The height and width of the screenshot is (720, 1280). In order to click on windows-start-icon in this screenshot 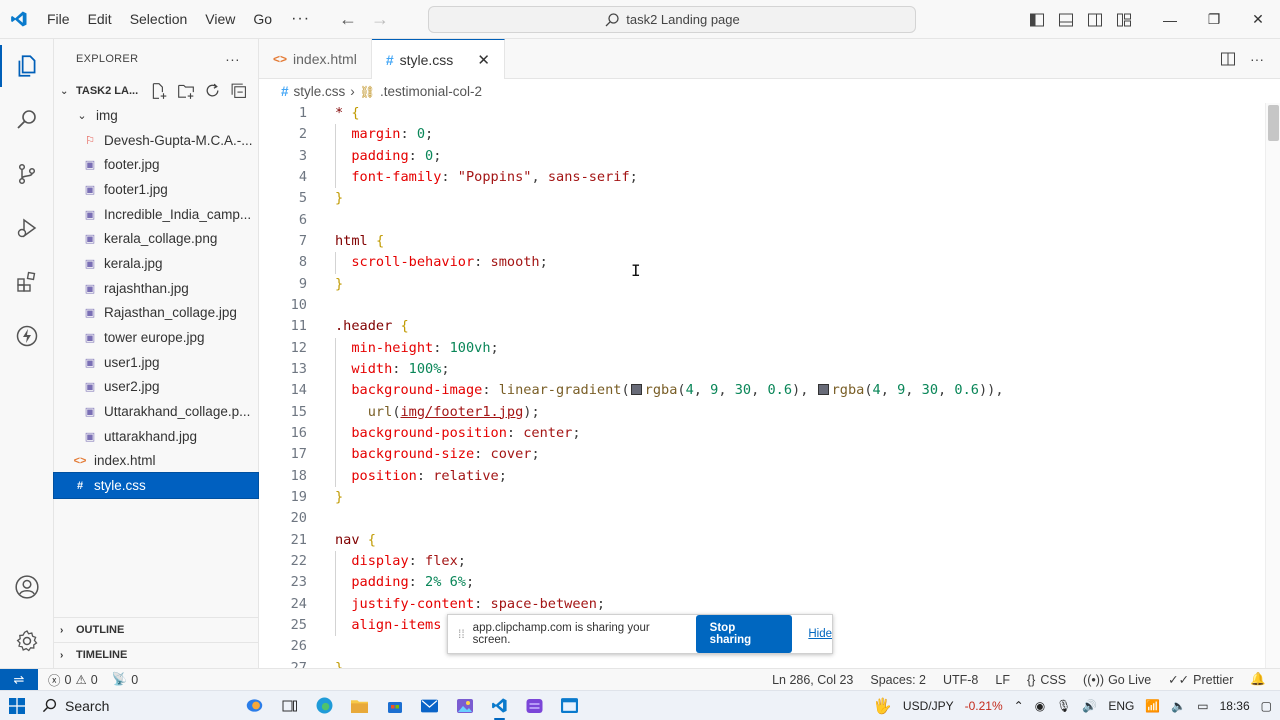, I will do `click(17, 705)`.